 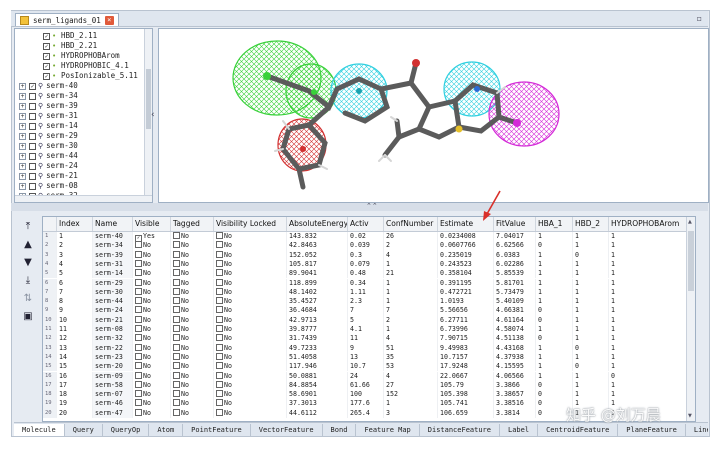 I want to click on tab-label: Label, so click(x=519, y=429).